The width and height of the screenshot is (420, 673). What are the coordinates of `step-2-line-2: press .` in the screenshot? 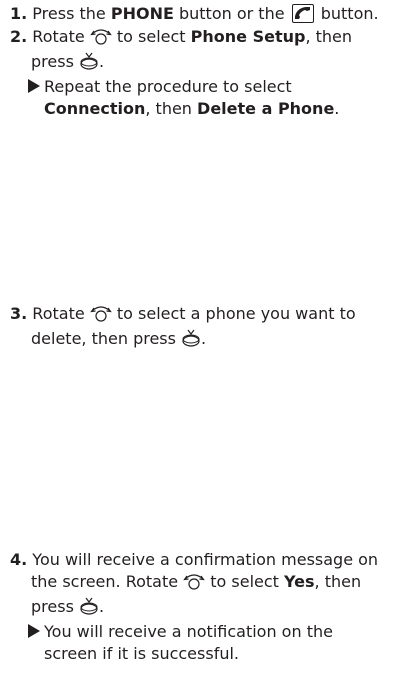 It's located at (214, 63).